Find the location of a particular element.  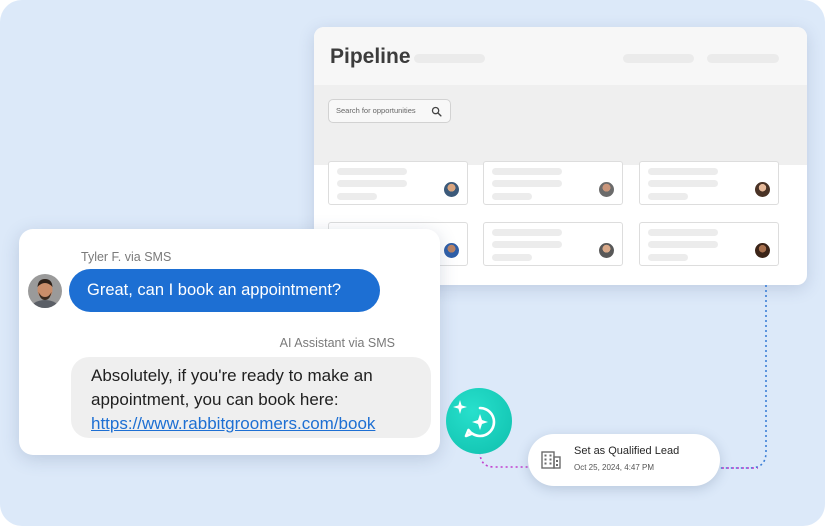

ai-message-line: appointment, you can book here: is located at coordinates (215, 399).